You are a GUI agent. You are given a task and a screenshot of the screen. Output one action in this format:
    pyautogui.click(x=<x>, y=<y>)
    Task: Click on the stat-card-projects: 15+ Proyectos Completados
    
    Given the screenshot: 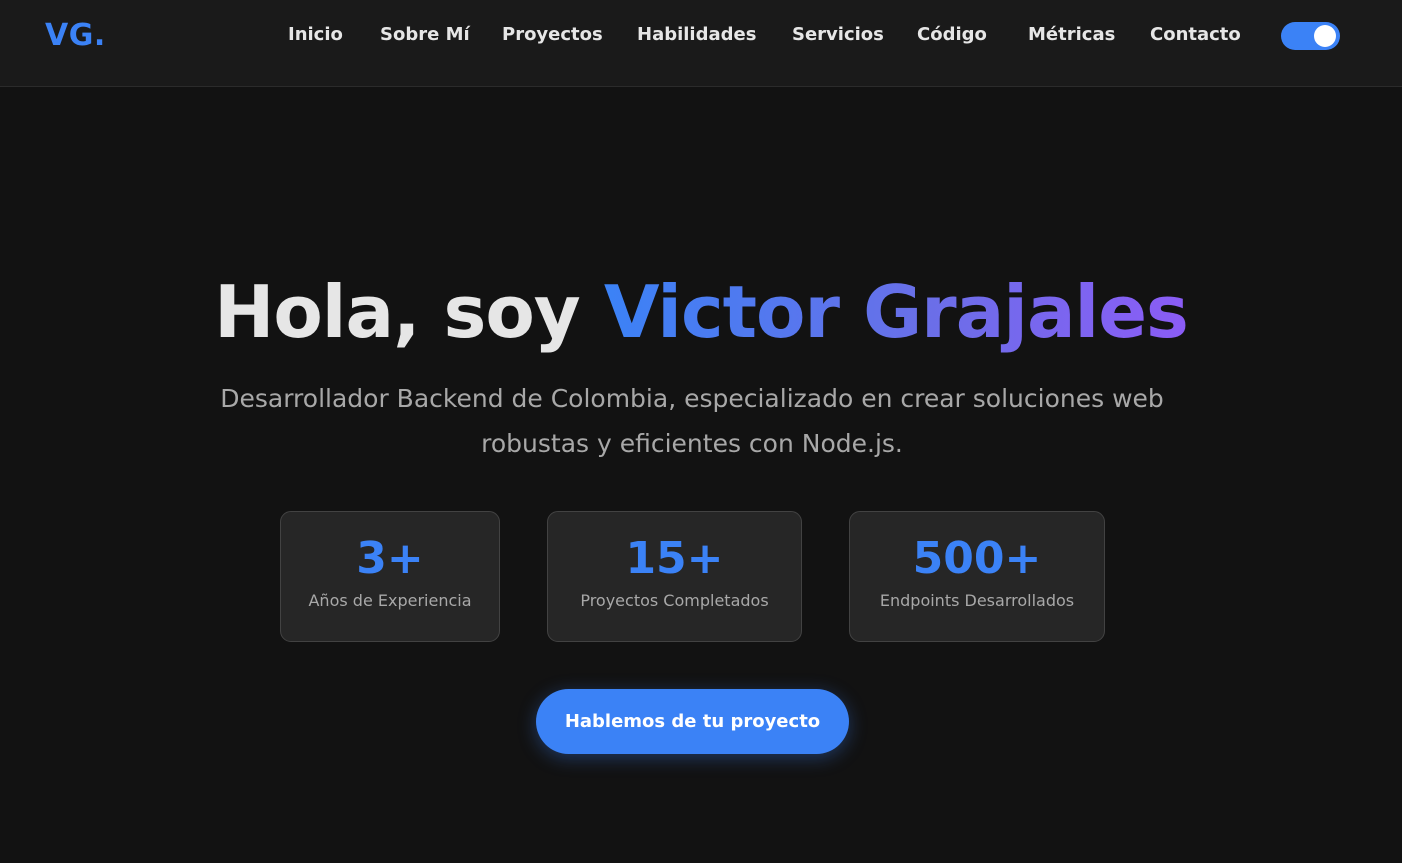 What is the action you would take?
    pyautogui.click(x=674, y=576)
    